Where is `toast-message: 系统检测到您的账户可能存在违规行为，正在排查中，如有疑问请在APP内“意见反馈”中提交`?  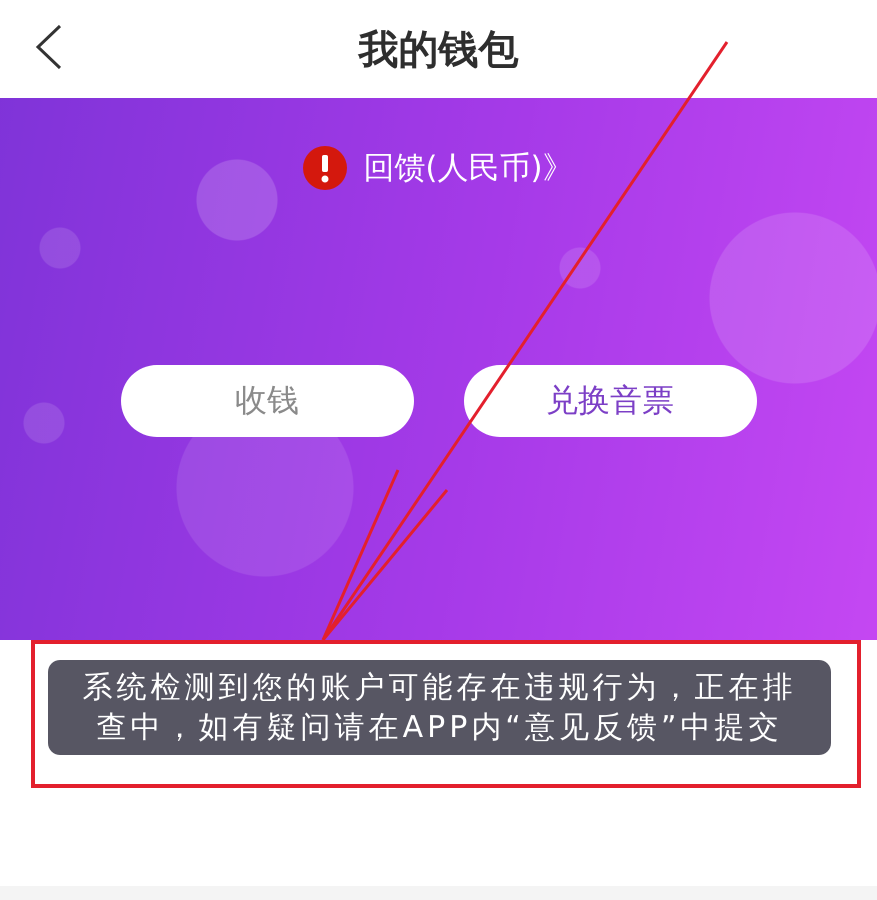
toast-message: 系统检测到您的账户可能存在违规行为，正在排查中，如有疑问请在APP内“意见反馈”中提交 is located at coordinates (439, 707).